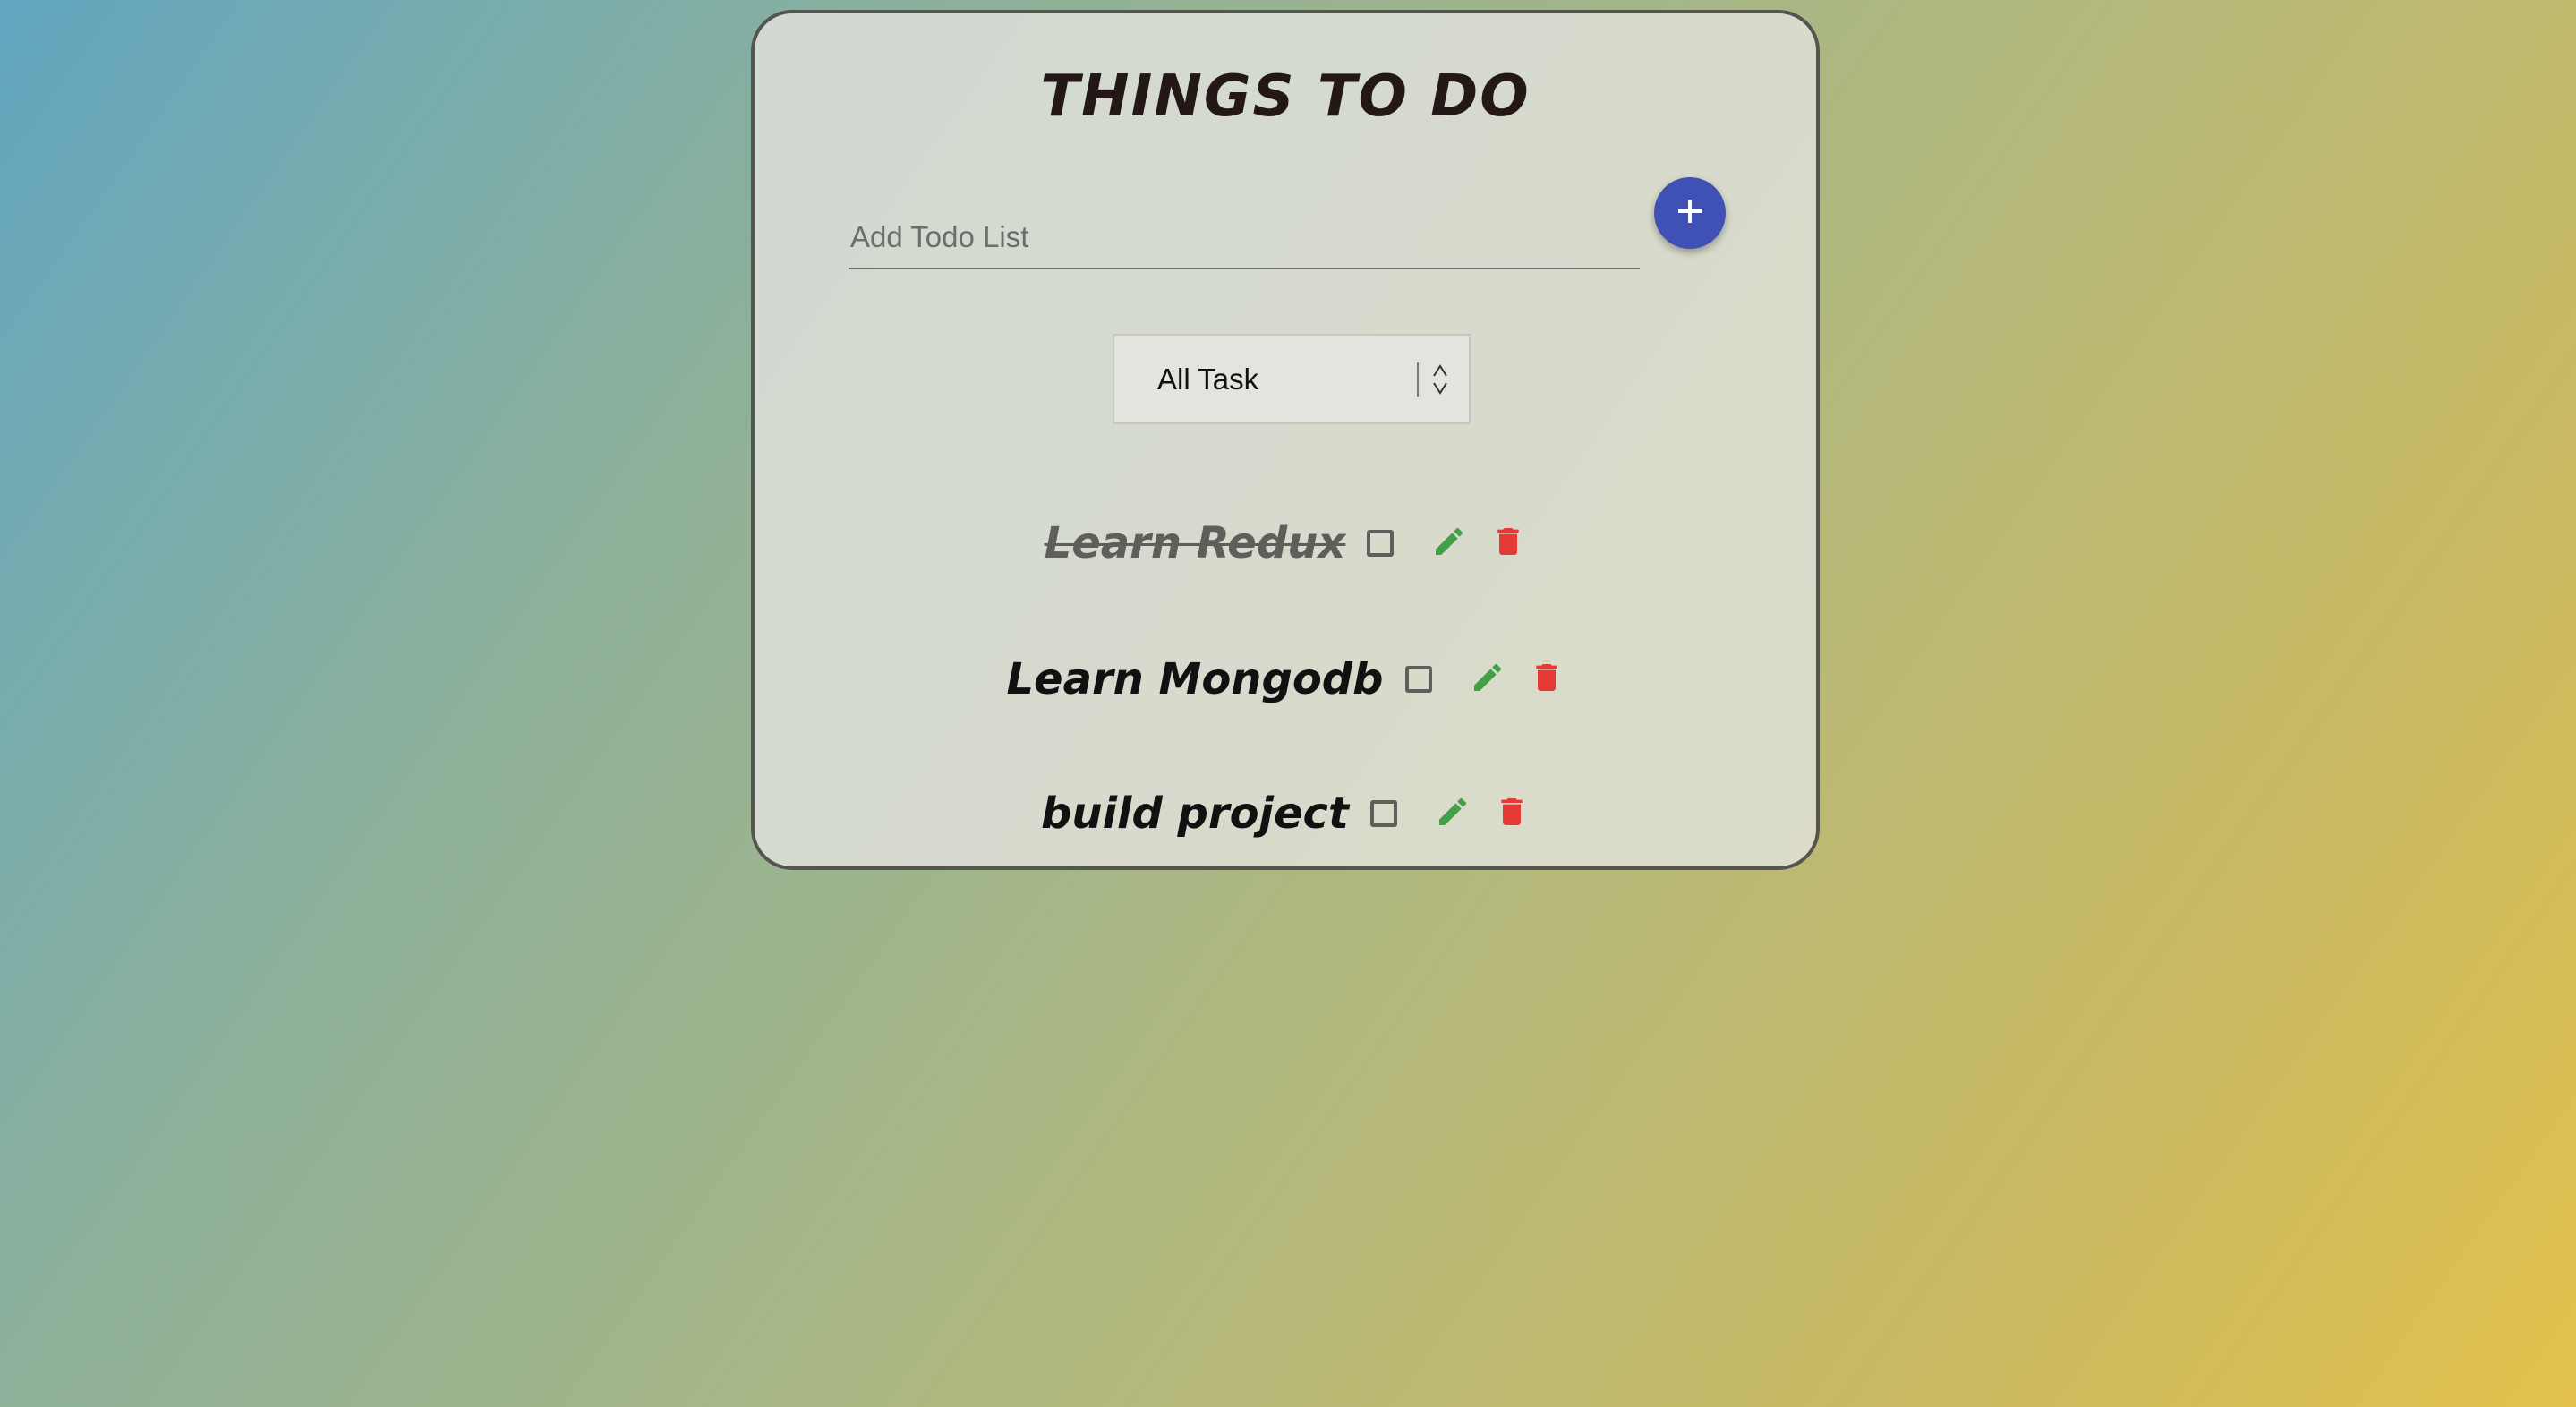 The width and height of the screenshot is (2576, 1407). What do you see at coordinates (1208, 379) in the screenshot?
I see `task-filter-value: All Task` at bounding box center [1208, 379].